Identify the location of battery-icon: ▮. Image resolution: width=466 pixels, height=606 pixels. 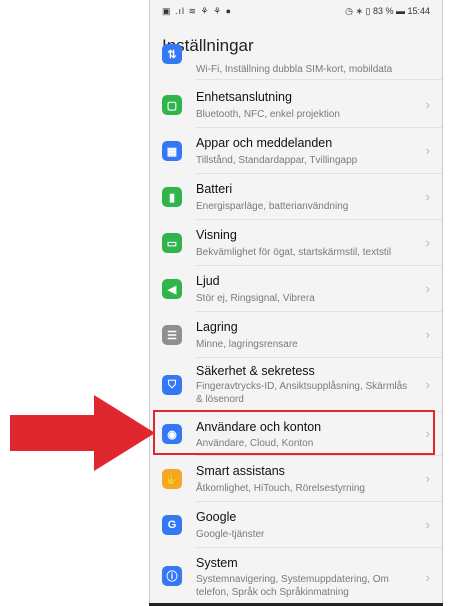
(172, 197).